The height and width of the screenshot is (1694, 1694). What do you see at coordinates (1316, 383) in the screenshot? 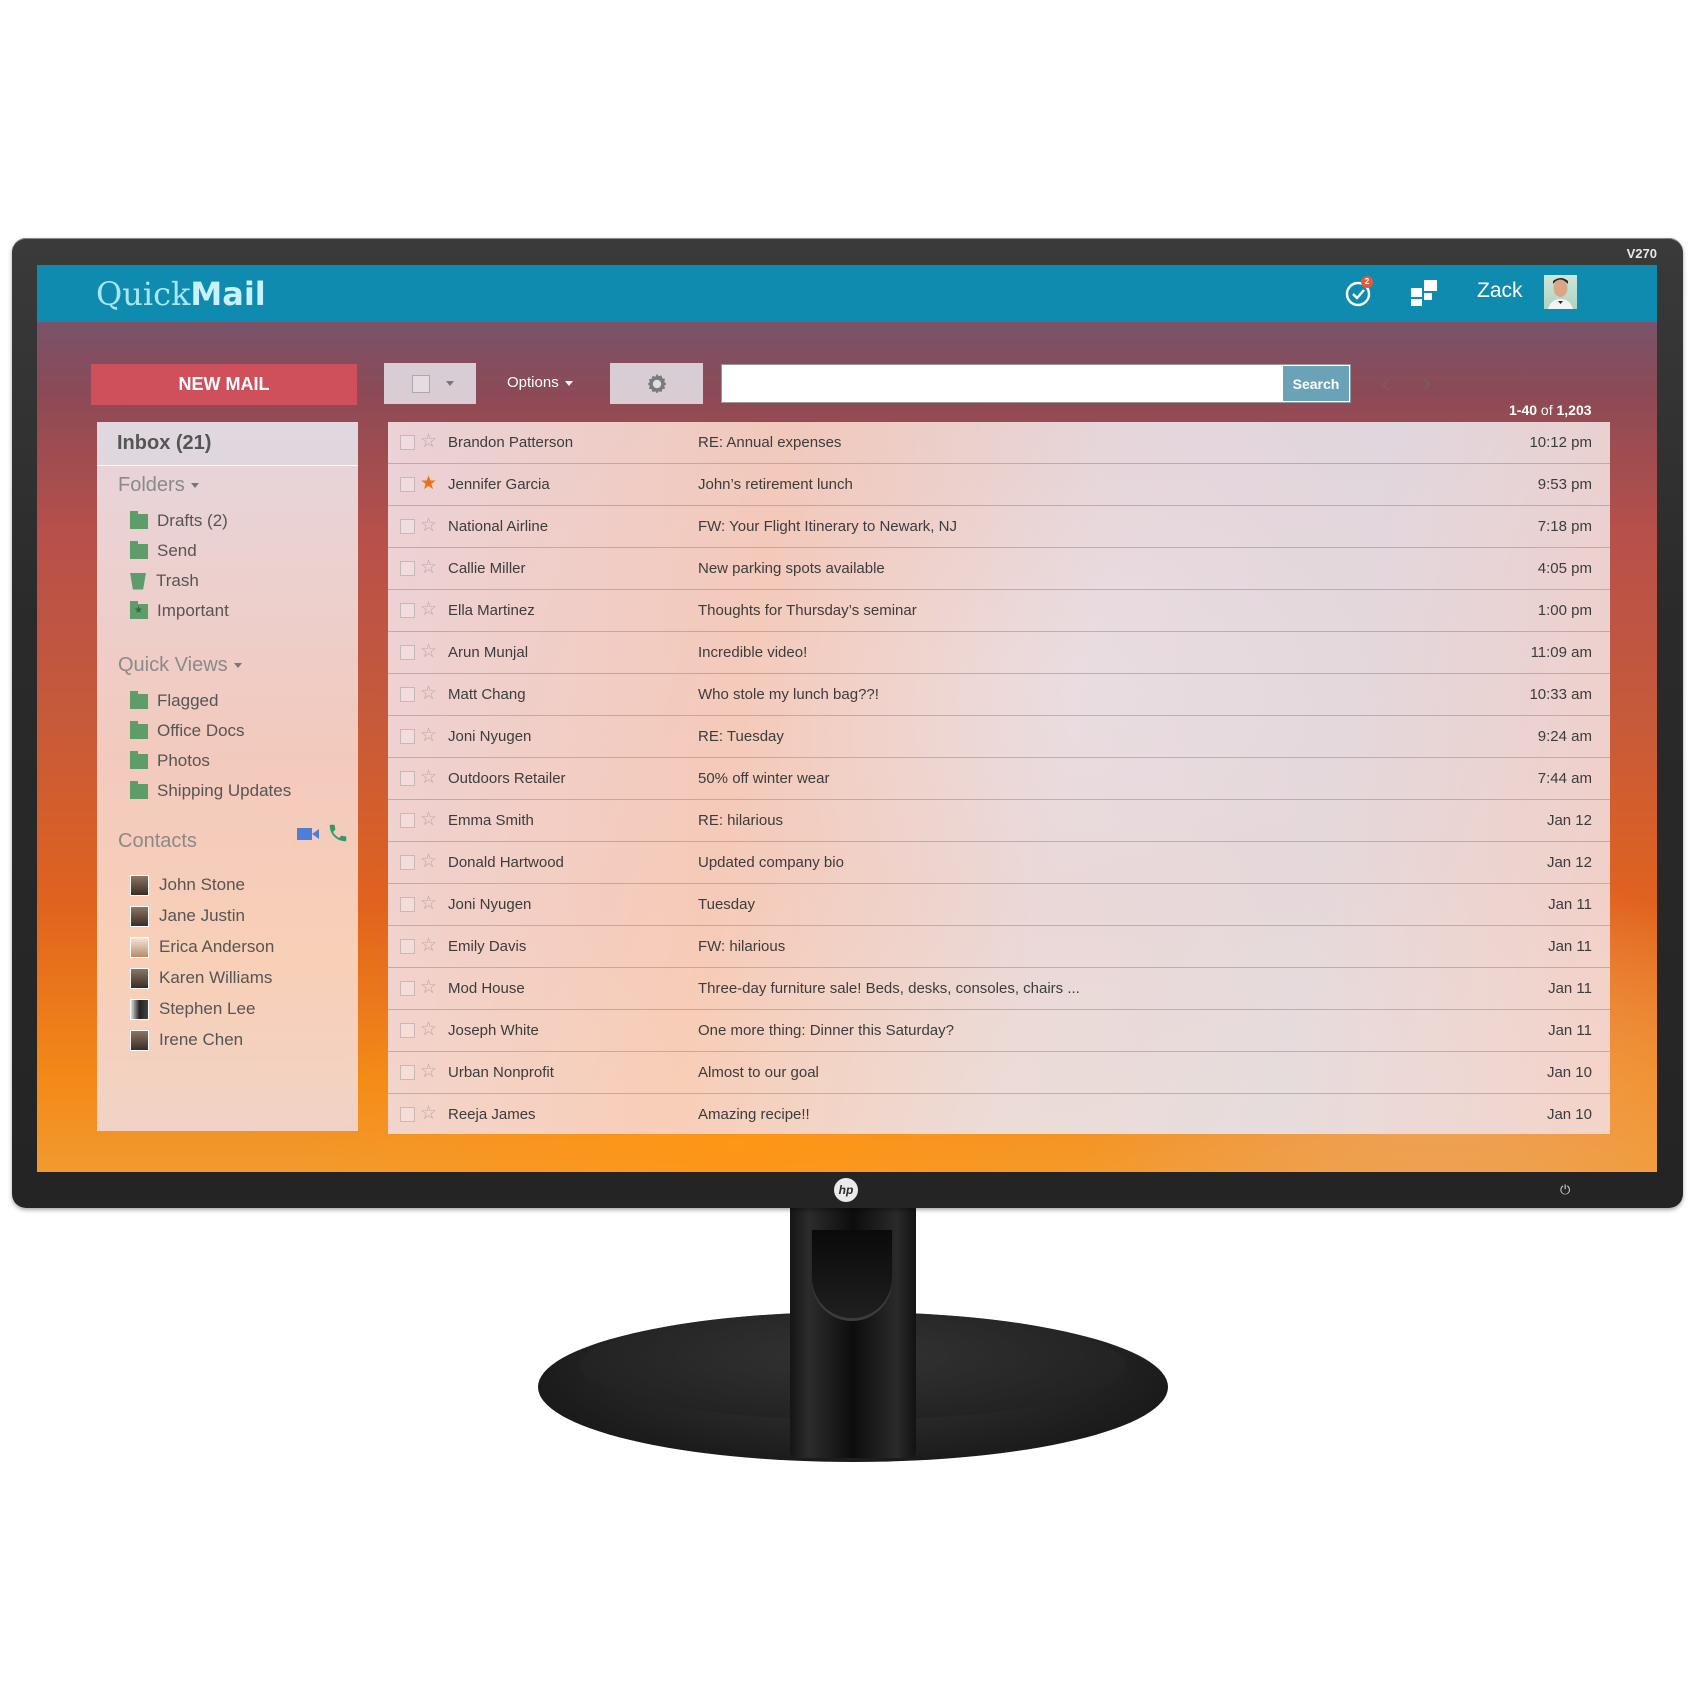
I see `search-button: Search` at bounding box center [1316, 383].